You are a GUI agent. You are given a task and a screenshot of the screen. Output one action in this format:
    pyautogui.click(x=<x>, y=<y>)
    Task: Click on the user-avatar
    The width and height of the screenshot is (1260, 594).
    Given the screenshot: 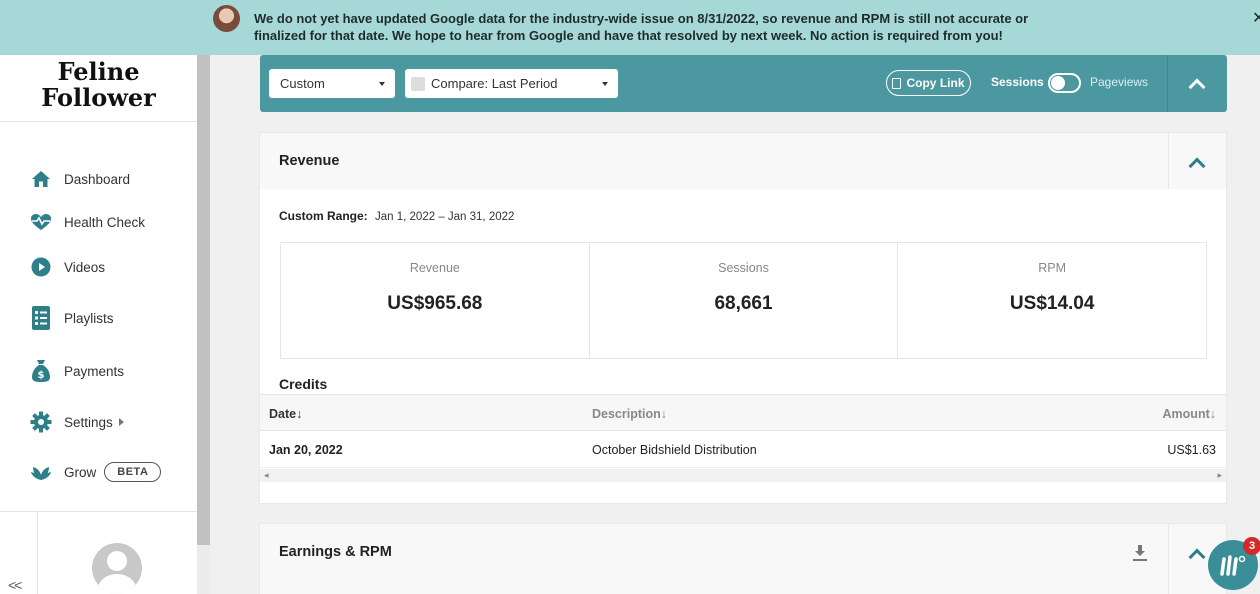 What is the action you would take?
    pyautogui.click(x=117, y=568)
    